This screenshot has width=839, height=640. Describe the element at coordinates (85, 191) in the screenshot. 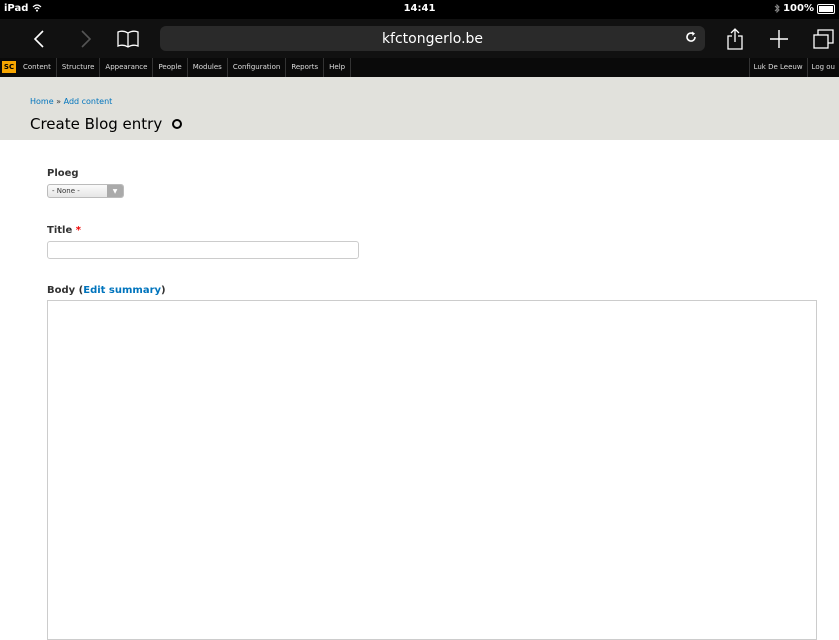

I see `ploeg-select: - None - ▼` at that location.